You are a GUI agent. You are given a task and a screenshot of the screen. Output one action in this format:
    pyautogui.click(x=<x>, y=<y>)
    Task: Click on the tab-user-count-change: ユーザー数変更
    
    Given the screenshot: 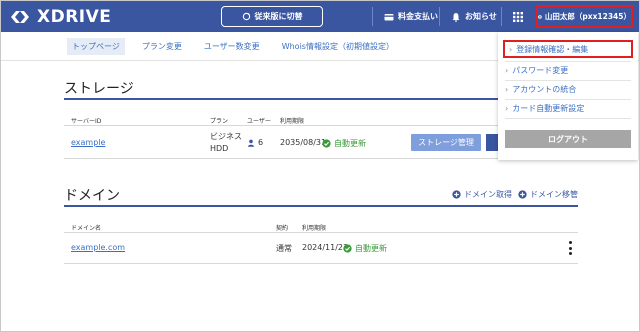 What is the action you would take?
    pyautogui.click(x=232, y=46)
    